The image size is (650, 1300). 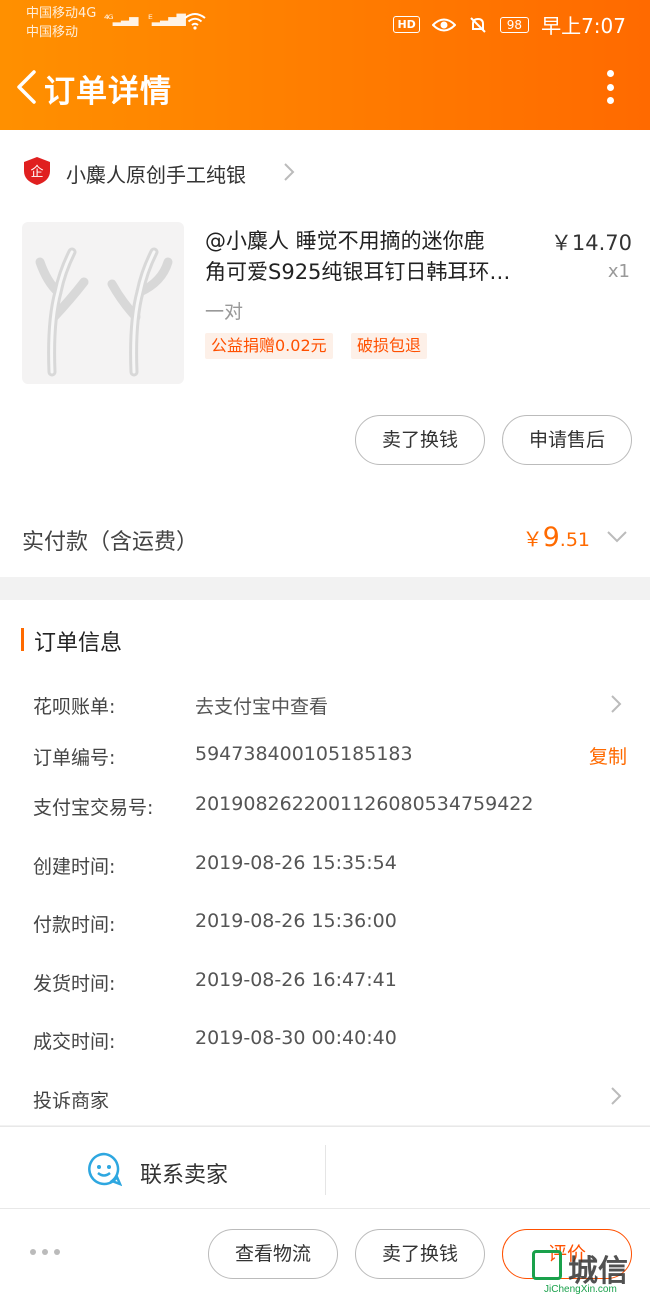 What do you see at coordinates (269, 346) in the screenshot?
I see `charity-tag: 公益捐赠0.02元` at bounding box center [269, 346].